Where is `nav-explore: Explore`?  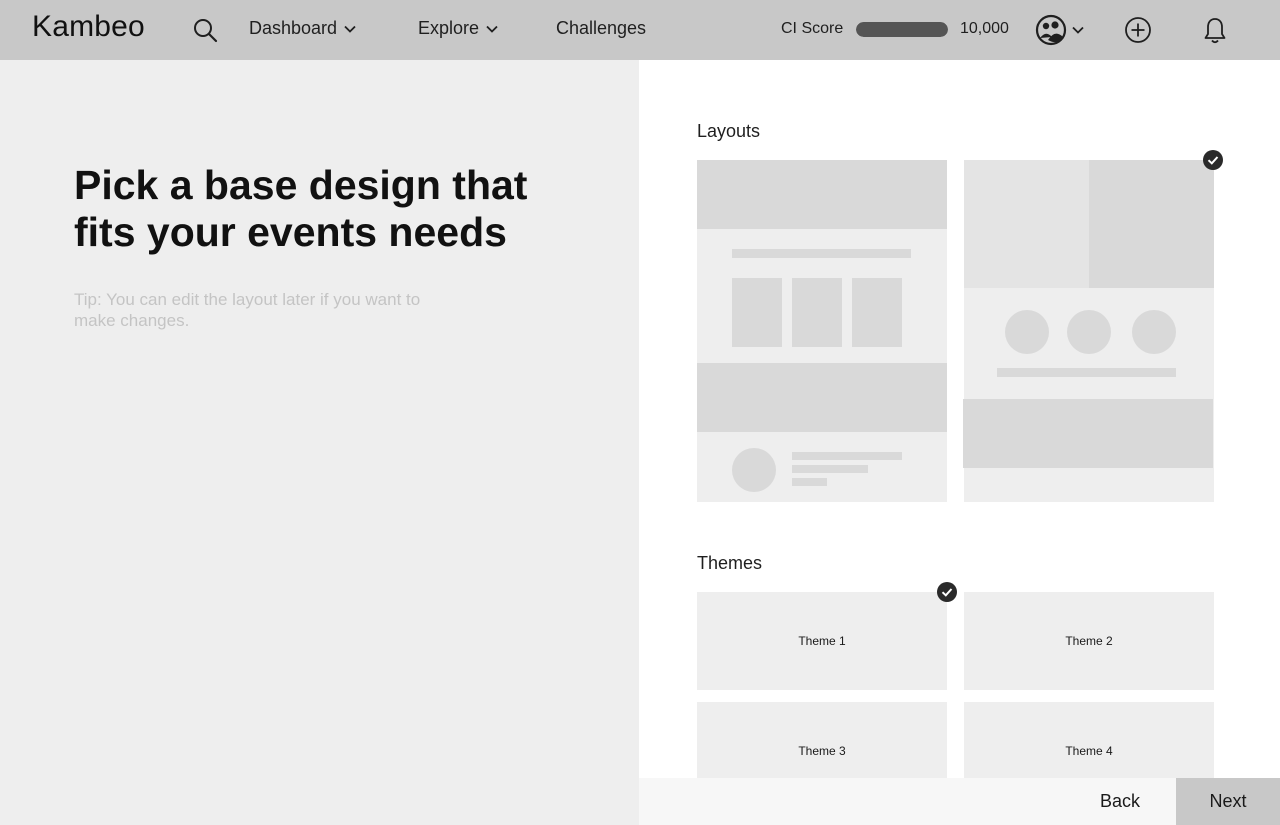 nav-explore: Explore is located at coordinates (458, 28).